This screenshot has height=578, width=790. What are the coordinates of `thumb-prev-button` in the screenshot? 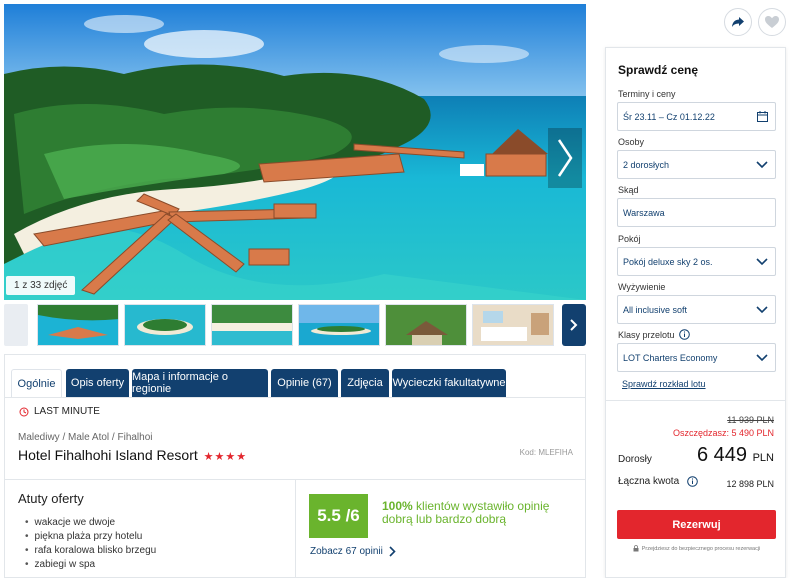 It's located at (16, 325).